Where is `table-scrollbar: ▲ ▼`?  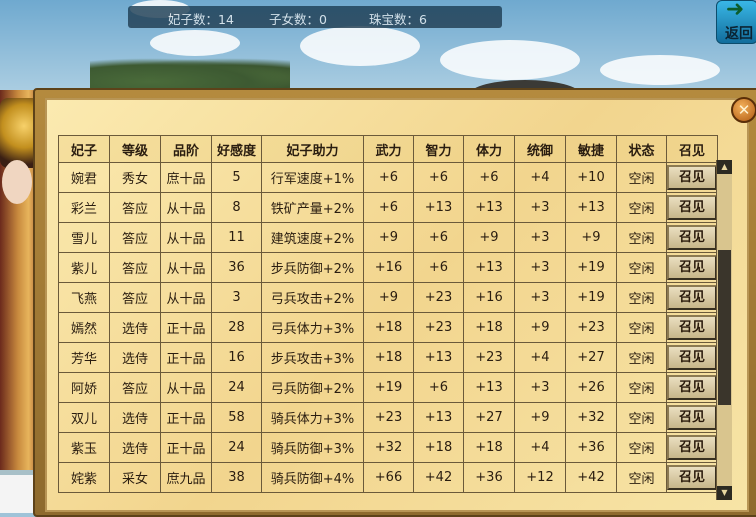
table-scrollbar: ▲ ▼ is located at coordinates (724, 330).